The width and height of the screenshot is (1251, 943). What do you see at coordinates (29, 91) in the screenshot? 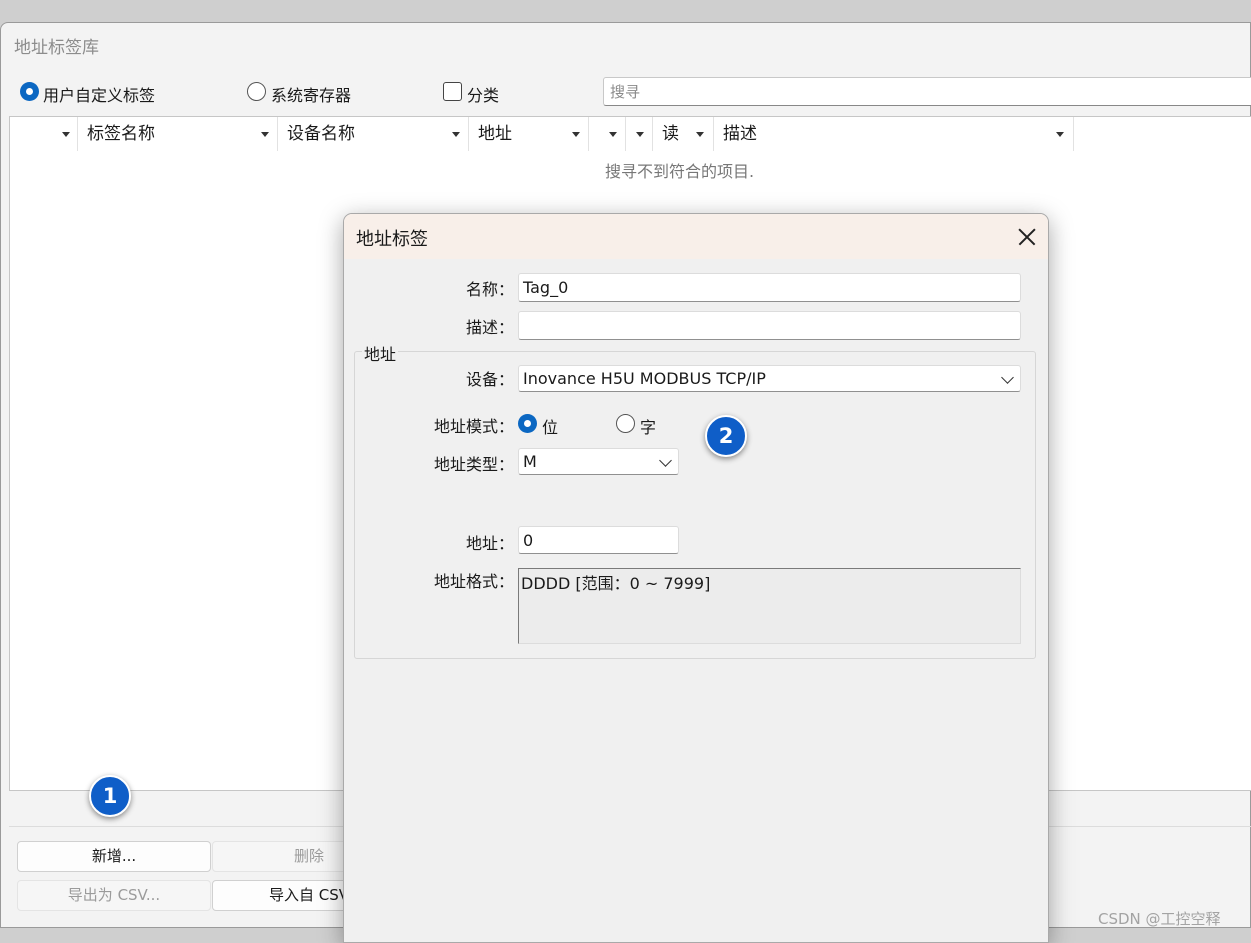
I see `user-defined-tags-radio` at bounding box center [29, 91].